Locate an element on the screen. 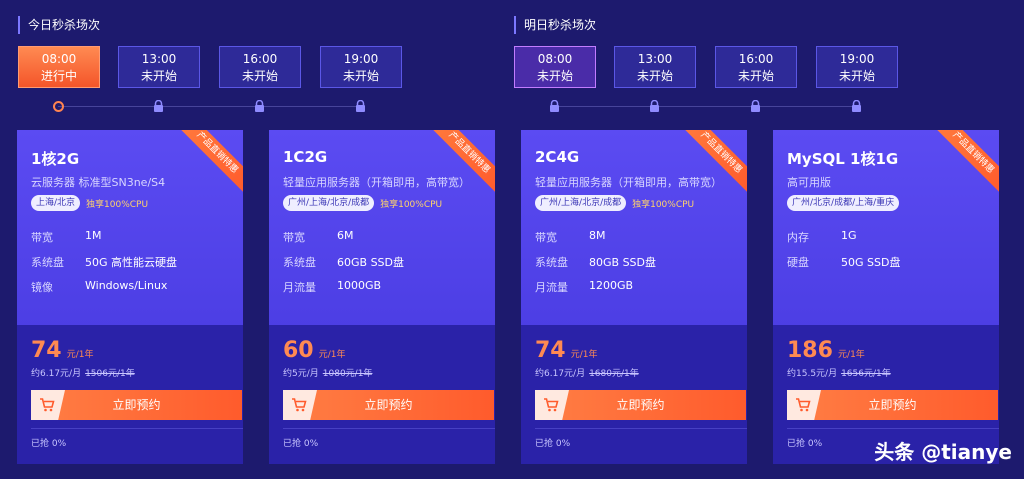 This screenshot has height=479, width=1024. monthly-value: 约6.17元/月 is located at coordinates (560, 374).